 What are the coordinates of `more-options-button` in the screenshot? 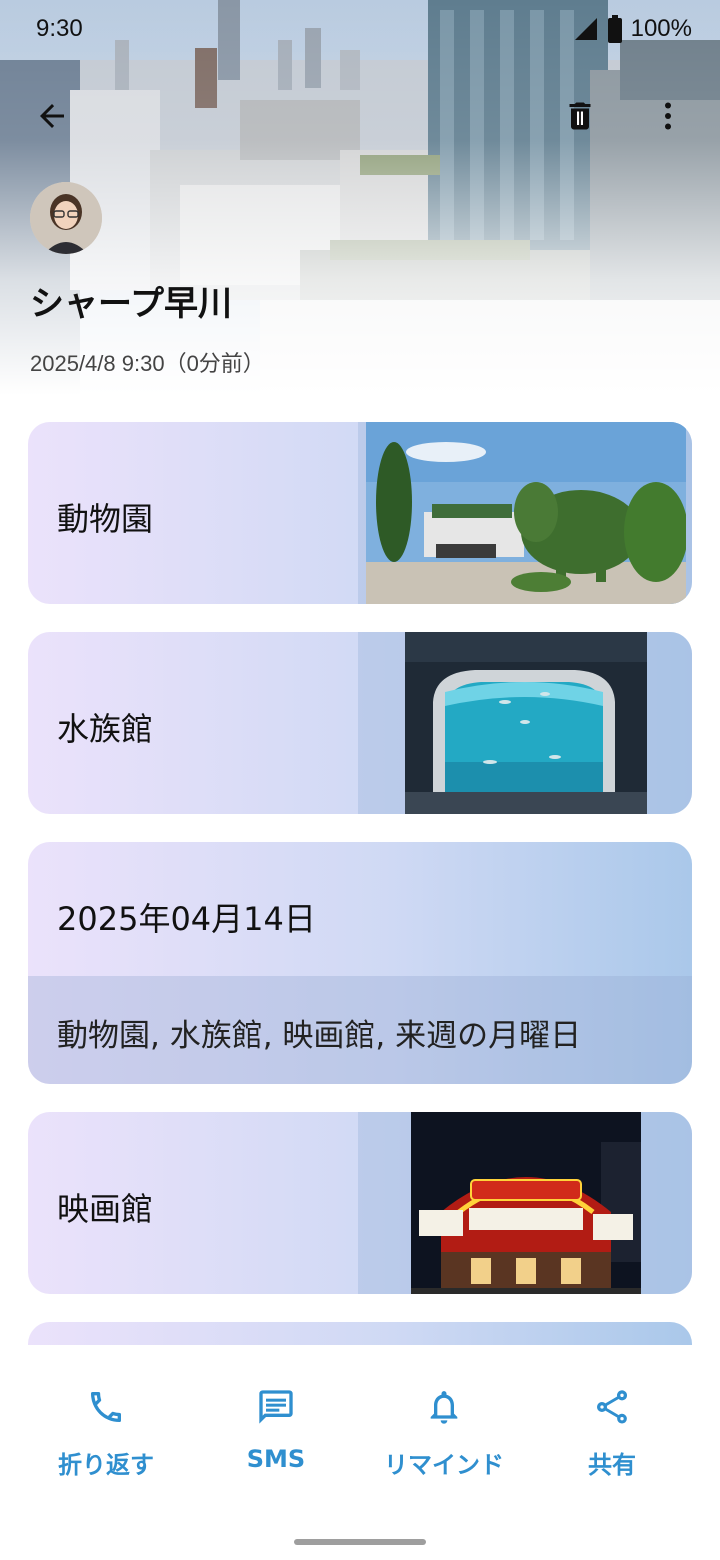 It's located at (668, 116).